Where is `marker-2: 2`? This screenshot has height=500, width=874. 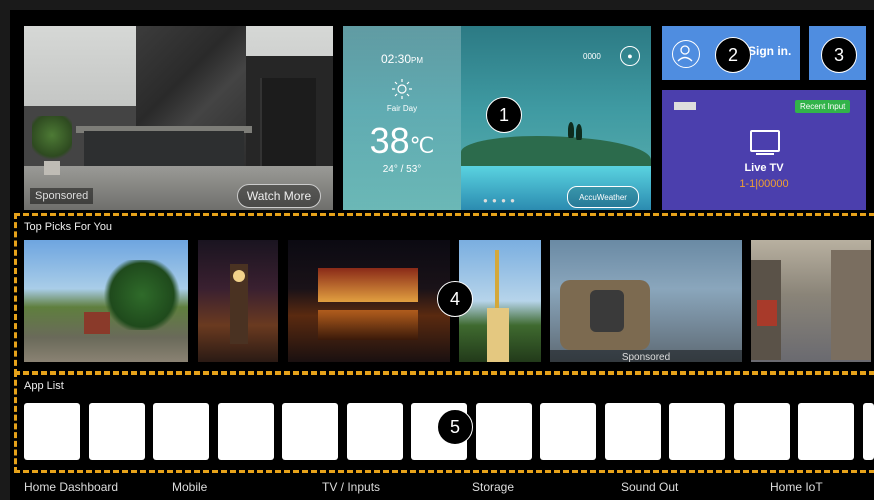
marker-2: 2 is located at coordinates (733, 55).